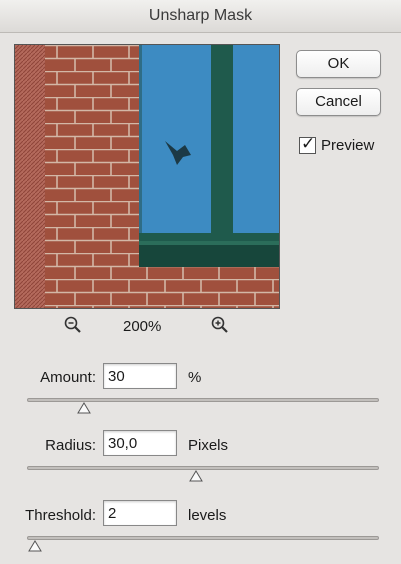  Describe the element at coordinates (68, 377) in the screenshot. I see `amount-label: Amount:` at that location.